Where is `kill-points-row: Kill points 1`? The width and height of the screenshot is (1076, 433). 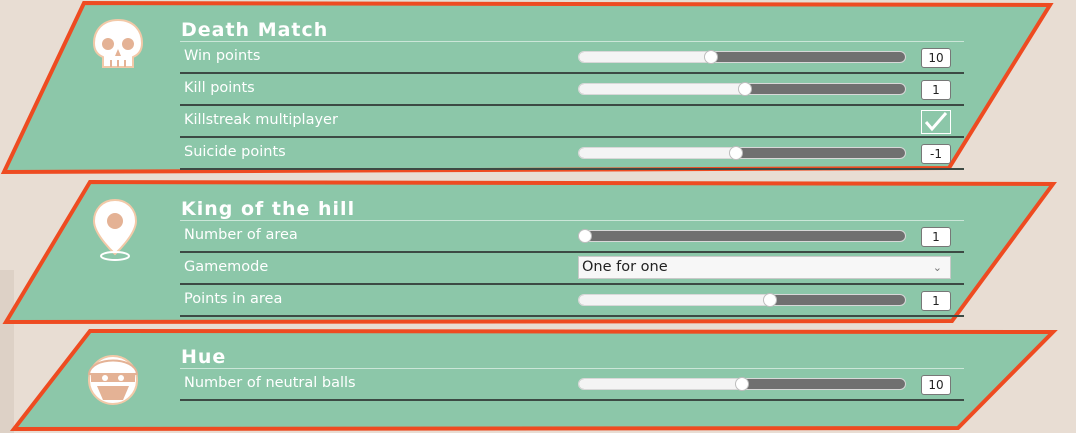 kill-points-row: Kill points 1 is located at coordinates (572, 90).